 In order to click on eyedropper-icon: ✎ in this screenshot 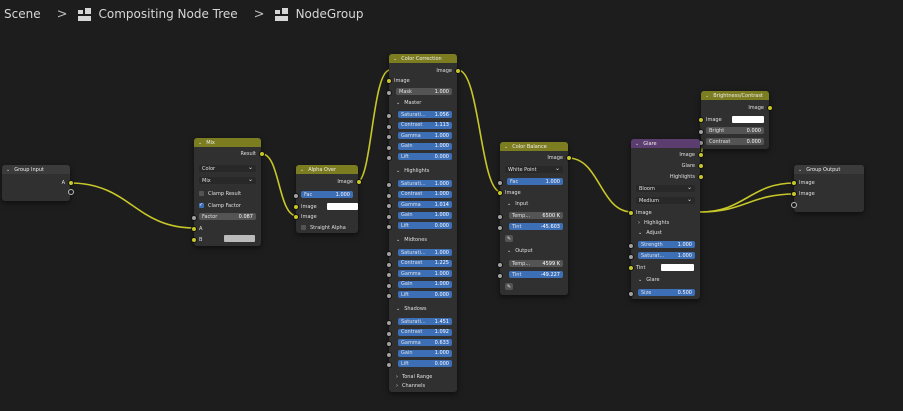, I will do `click(509, 286)`.